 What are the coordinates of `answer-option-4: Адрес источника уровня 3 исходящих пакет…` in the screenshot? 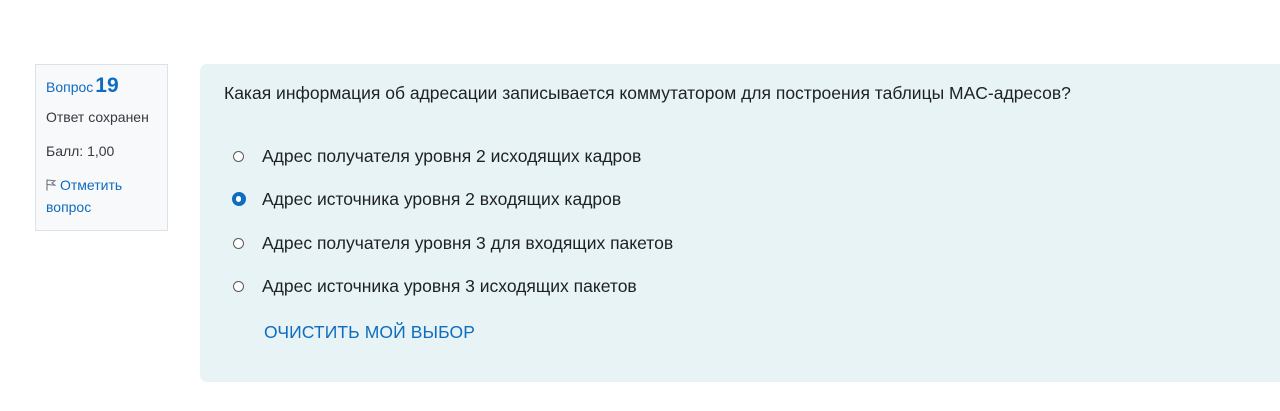 It's located at (435, 286).